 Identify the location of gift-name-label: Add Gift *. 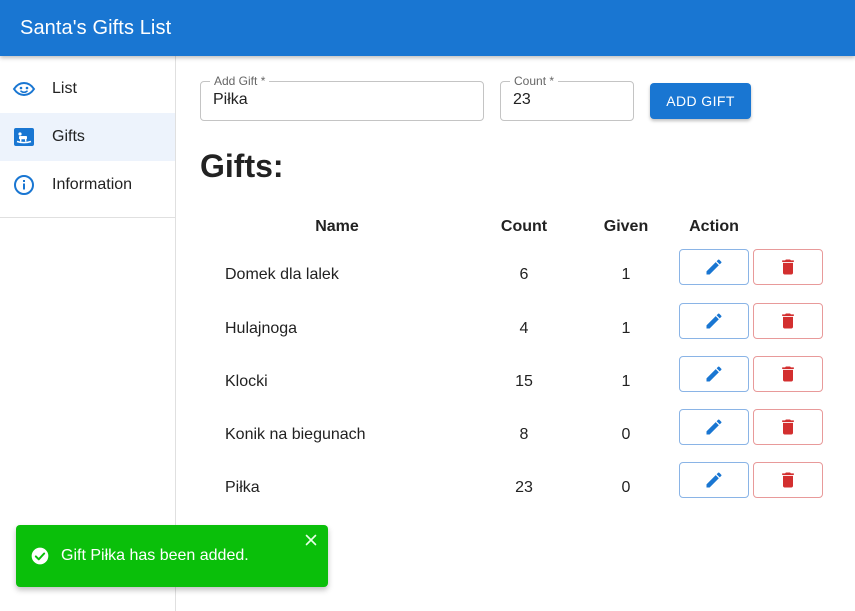
(240, 81).